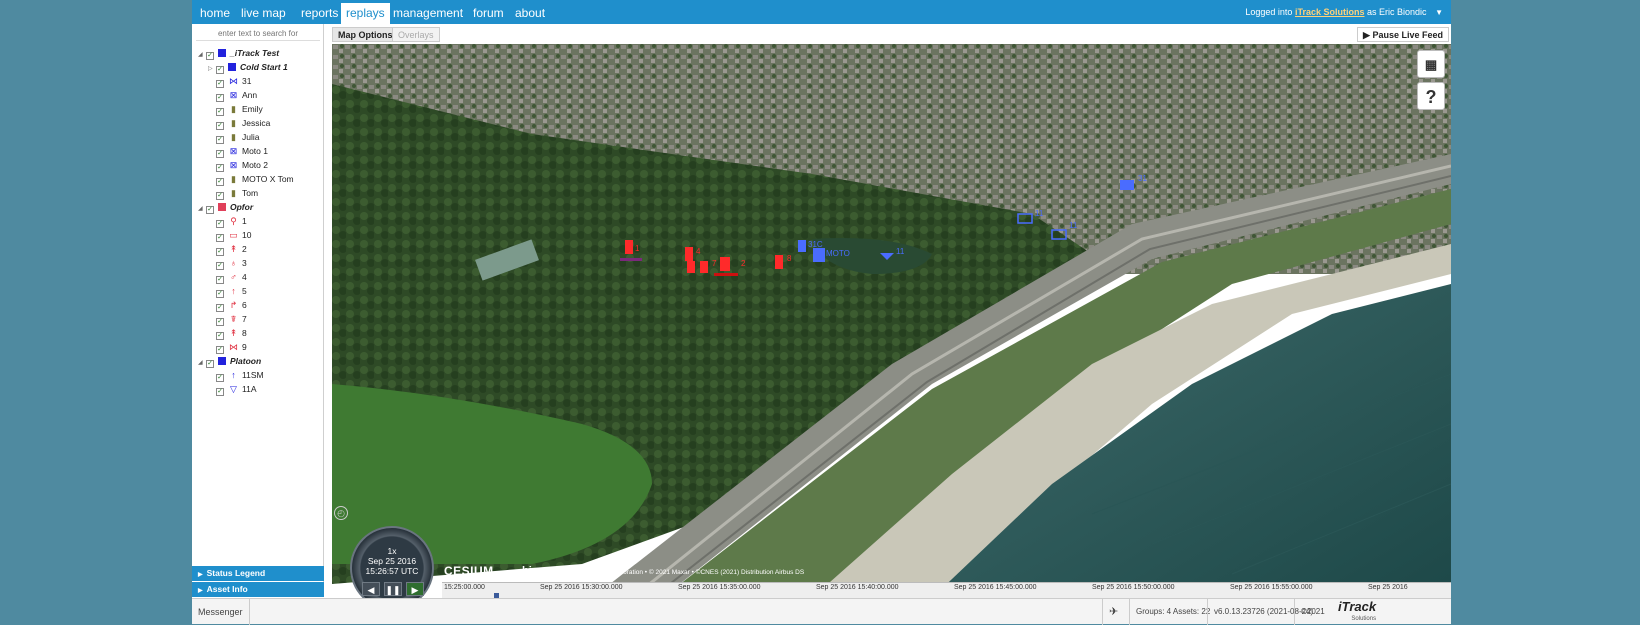 The width and height of the screenshot is (1640, 625). Describe the element at coordinates (231, 221) in the screenshot. I see `tree-item: ✓ ⚲ 1` at that location.